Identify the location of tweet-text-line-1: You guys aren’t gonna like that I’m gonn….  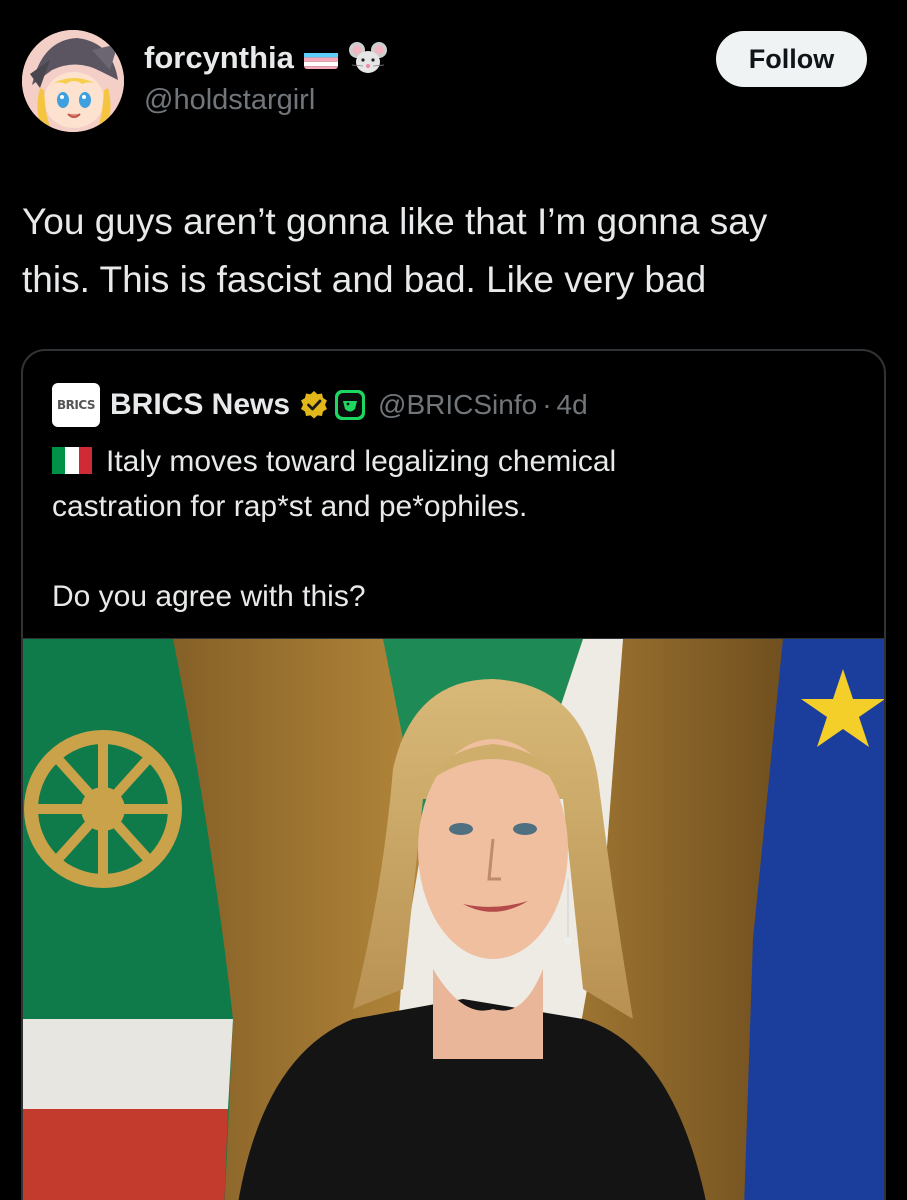
(395, 221).